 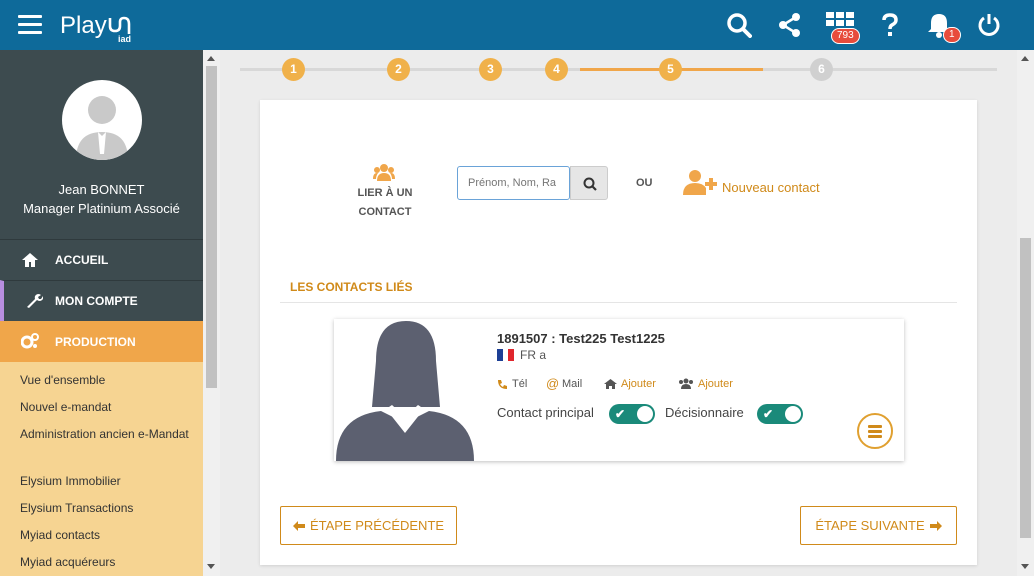 What do you see at coordinates (211, 227) in the screenshot?
I see `sidebar-scroll-thumb` at bounding box center [211, 227].